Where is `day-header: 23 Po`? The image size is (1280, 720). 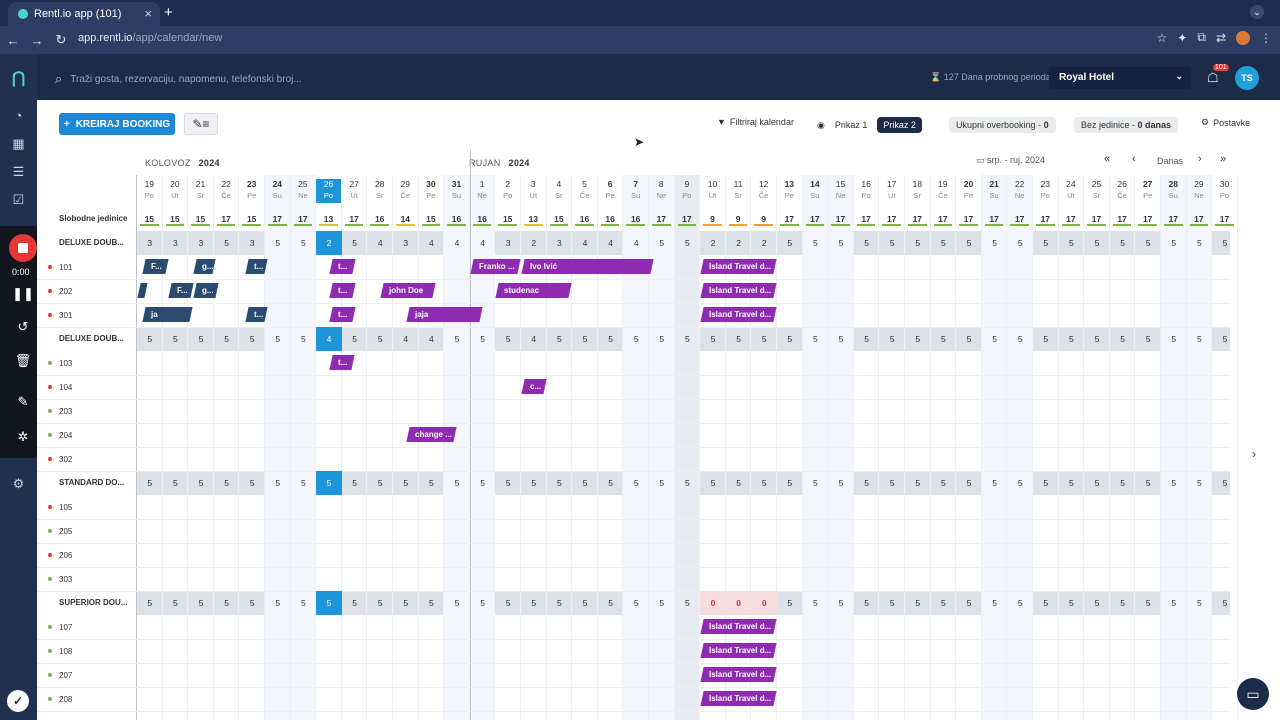 day-header: 23 Po is located at coordinates (1045, 191).